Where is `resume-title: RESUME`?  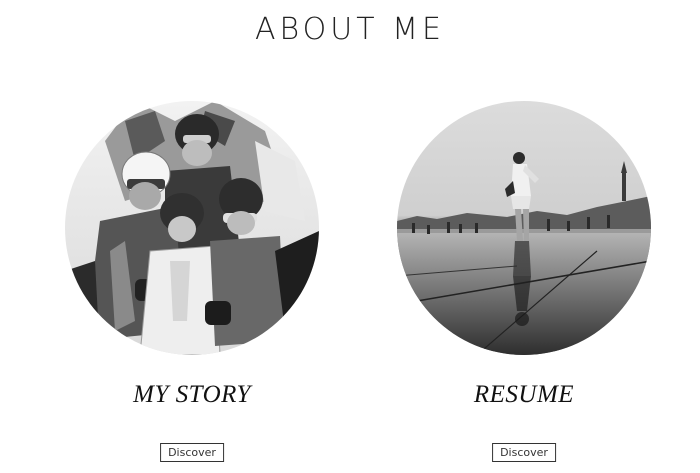 resume-title: RESUME is located at coordinates (524, 394).